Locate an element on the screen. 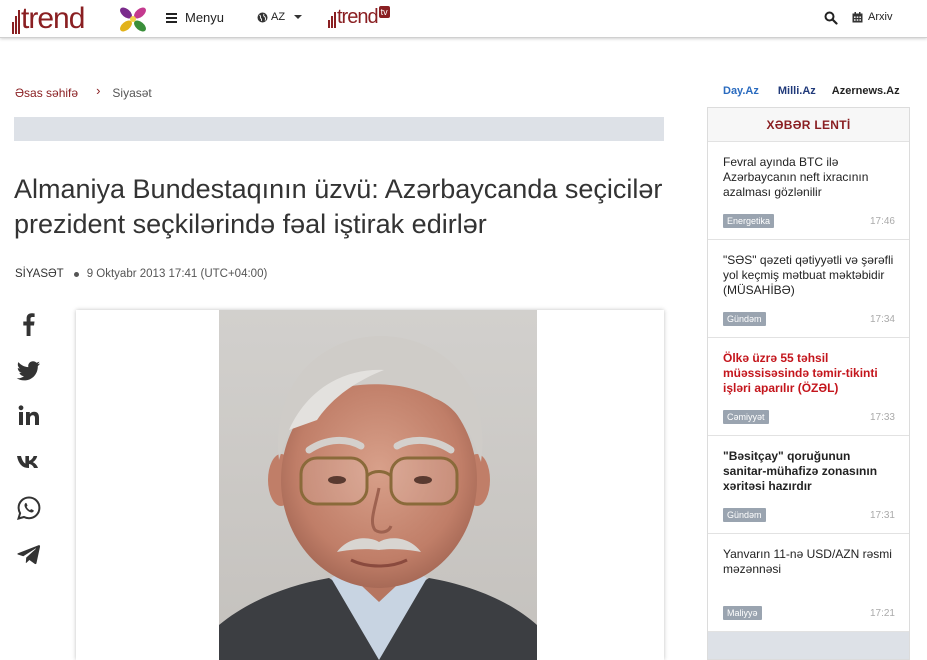 Image resolution: width=927 pixels, height=660 pixels. news-feed-ad-placeholder is located at coordinates (808, 645).